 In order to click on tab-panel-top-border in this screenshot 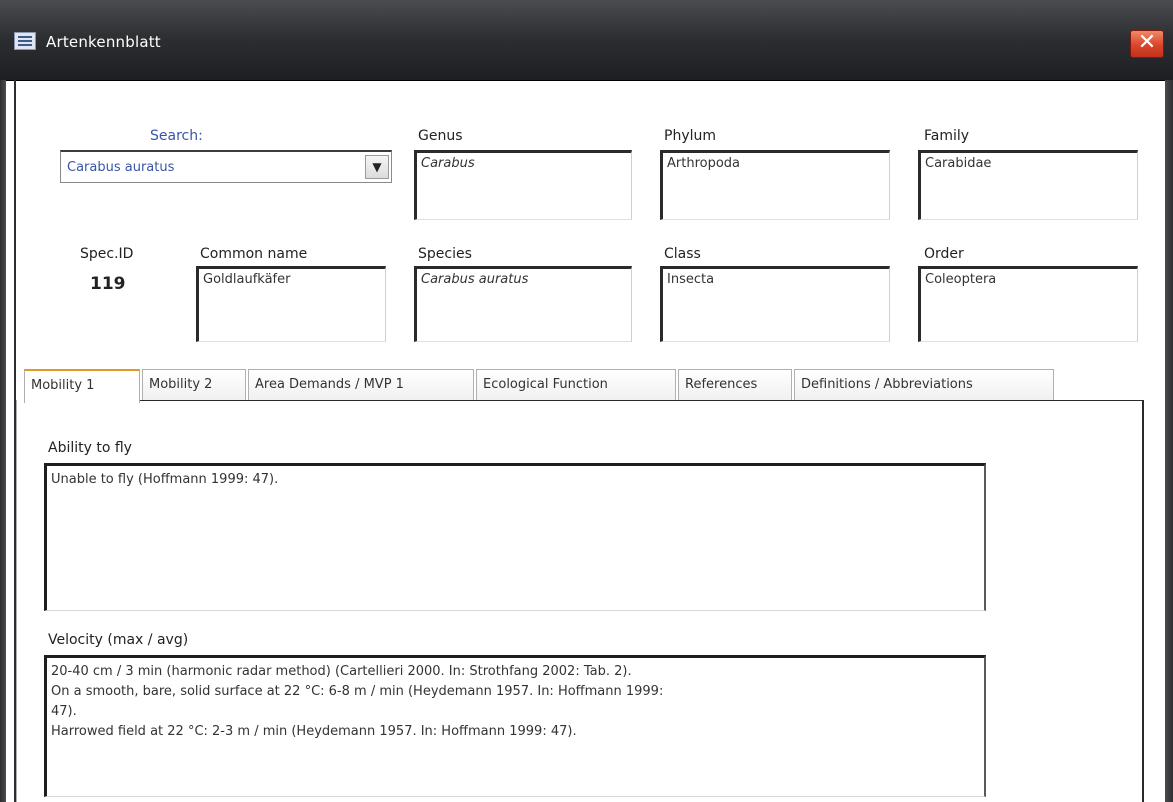, I will do `click(637, 400)`.